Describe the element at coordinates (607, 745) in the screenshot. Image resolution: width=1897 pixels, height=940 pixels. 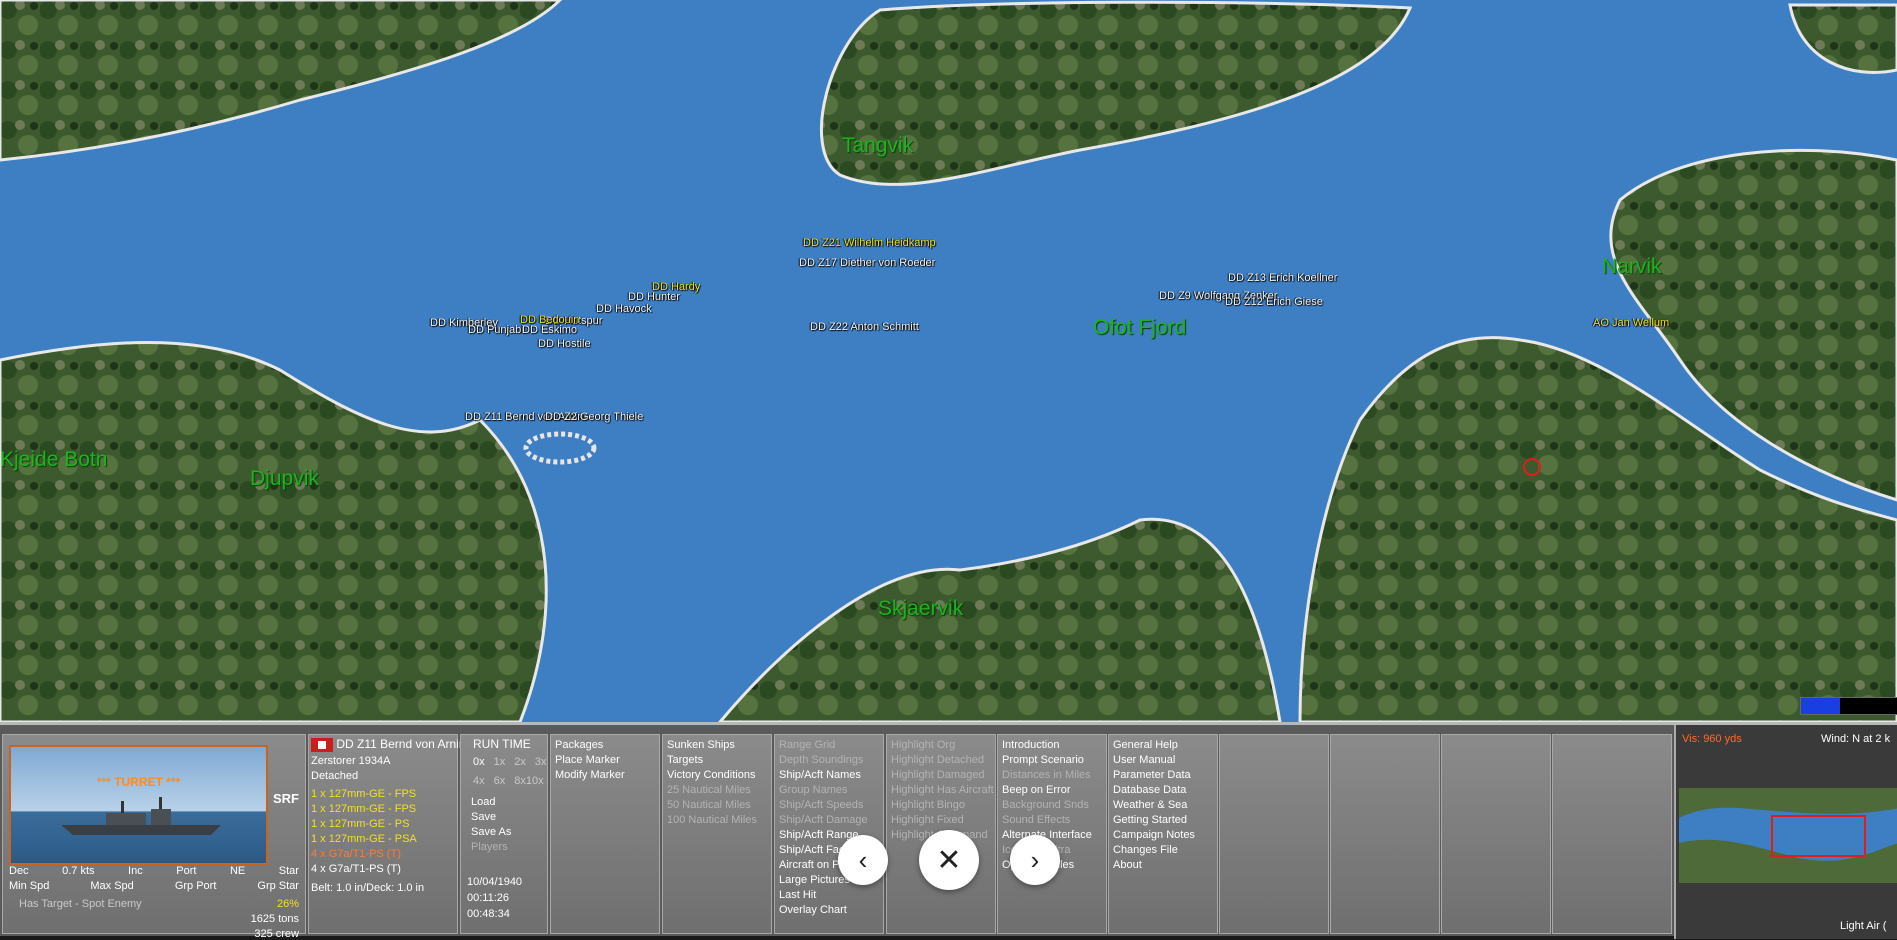
I see `packages-button: Packages` at that location.